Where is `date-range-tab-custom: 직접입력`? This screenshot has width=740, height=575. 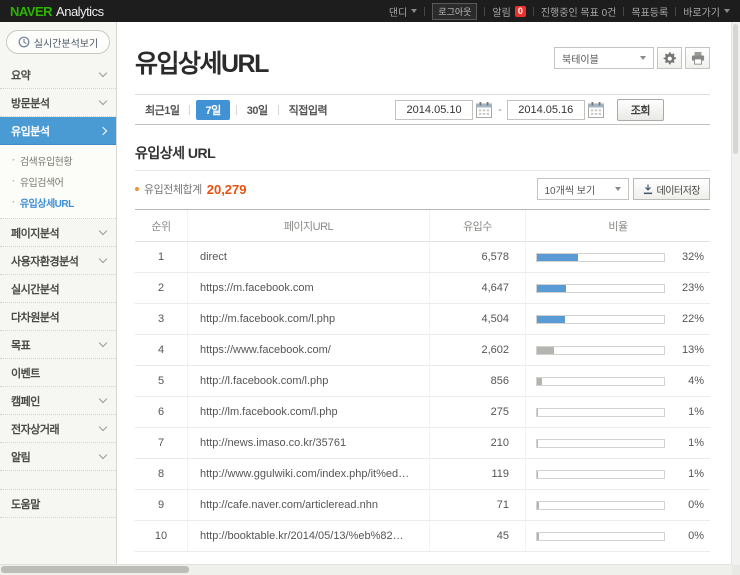
date-range-tab-custom: 직접입력 is located at coordinates (308, 110).